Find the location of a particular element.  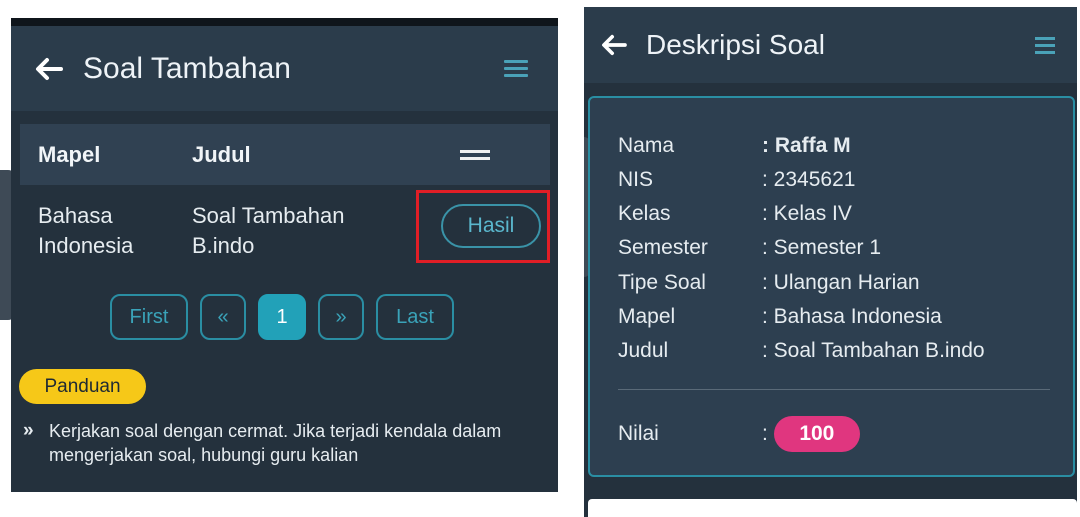

cell-judul: Soal Tambahan B.indo is located at coordinates (268, 230).